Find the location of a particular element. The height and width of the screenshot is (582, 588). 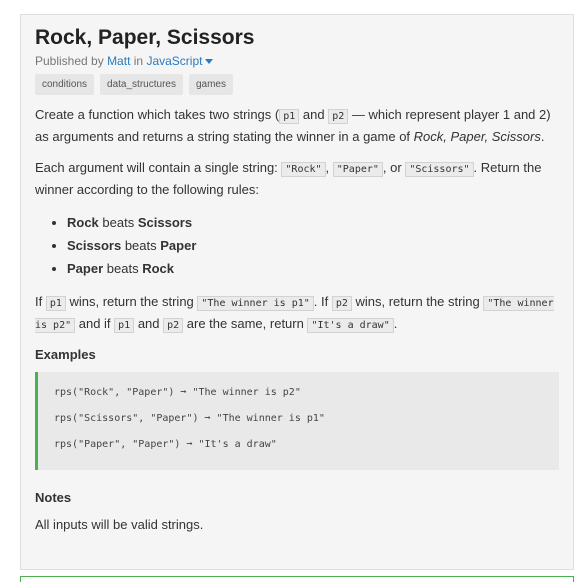

example-line: rps("Paper", "Paper") ➞ "It's a draw" is located at coordinates (165, 444).